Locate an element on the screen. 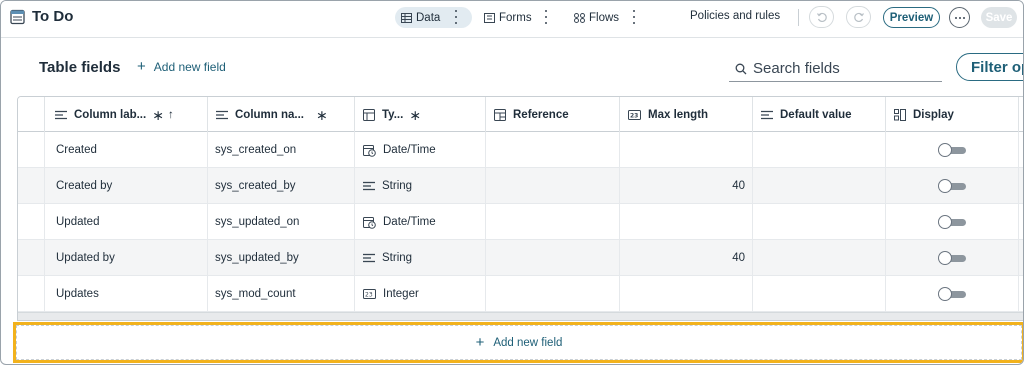  tab-label: Data is located at coordinates (428, 17).